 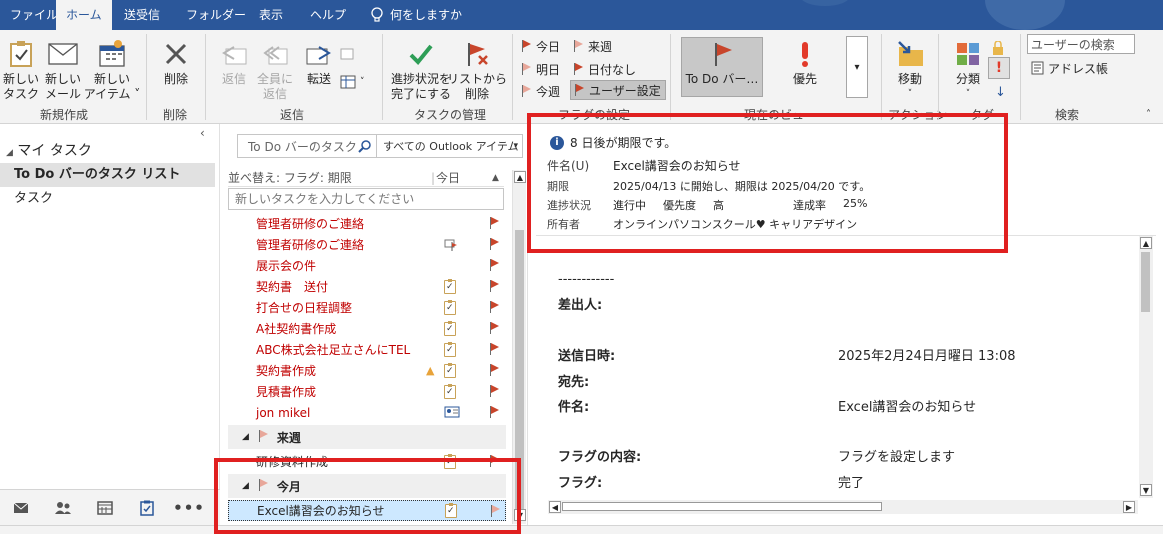 I want to click on flag-custom-button: ユーザー設定, so click(x=618, y=90).